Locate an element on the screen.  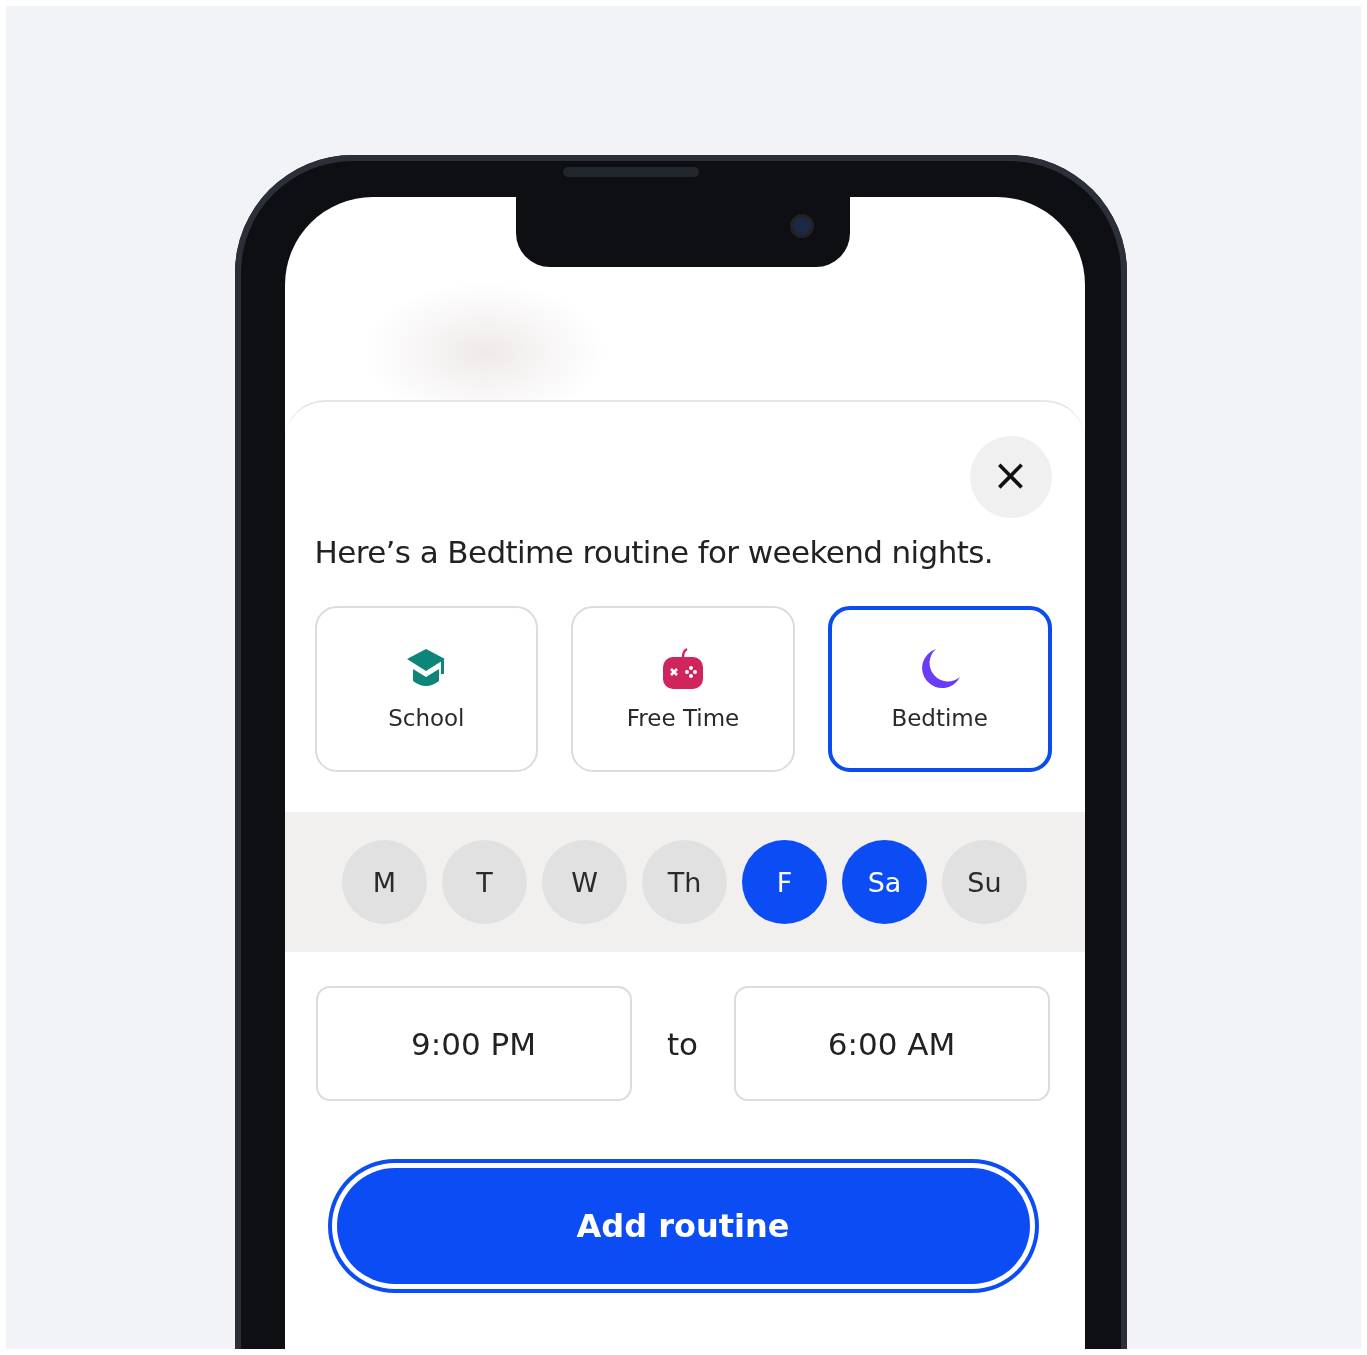
day-toggle: W is located at coordinates (584, 882).